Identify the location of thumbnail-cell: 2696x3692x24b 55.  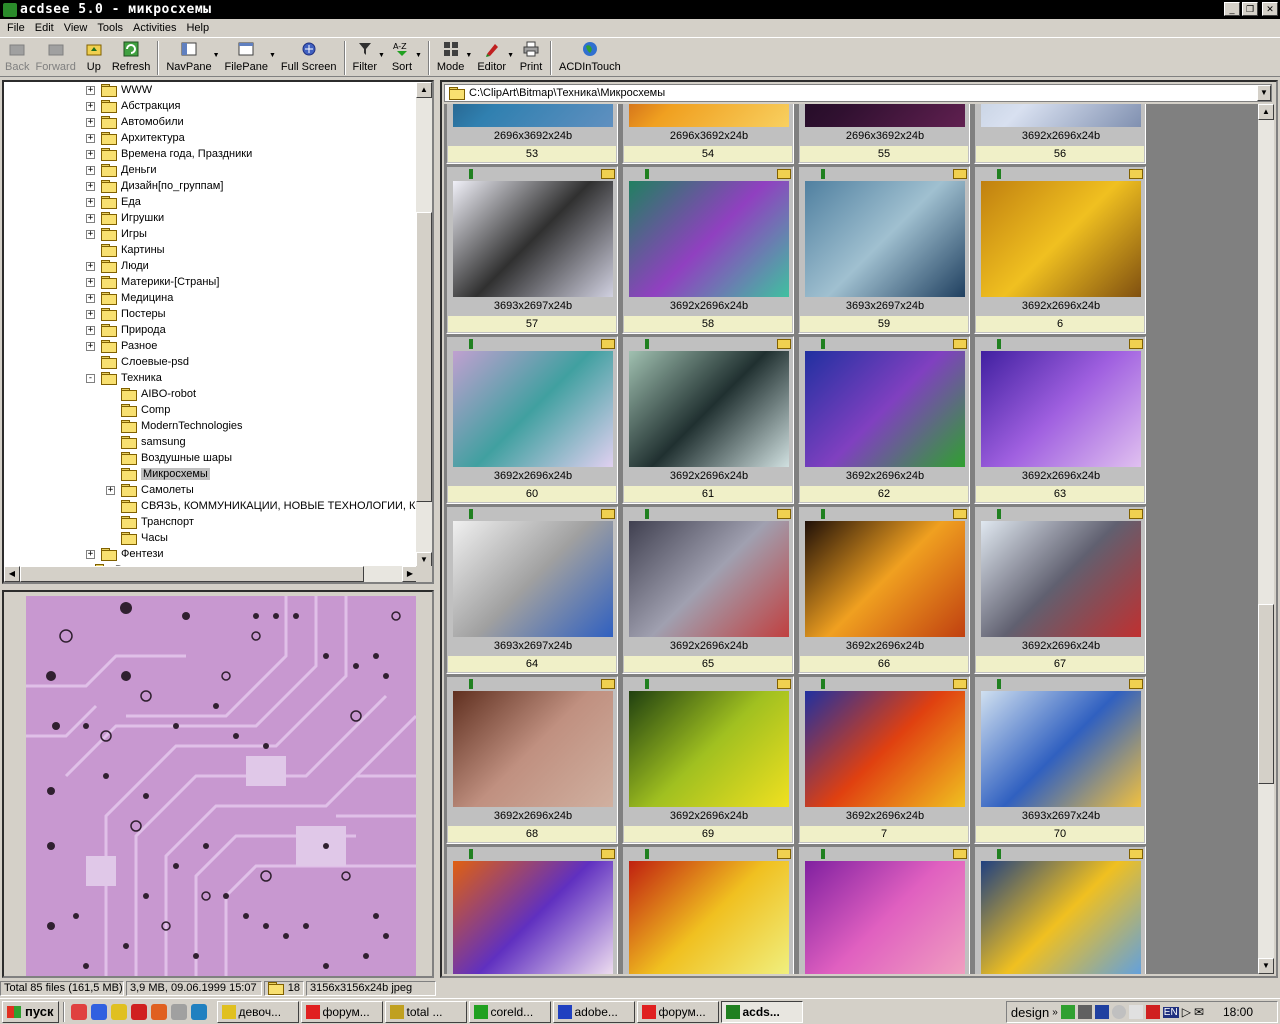
(884, 134).